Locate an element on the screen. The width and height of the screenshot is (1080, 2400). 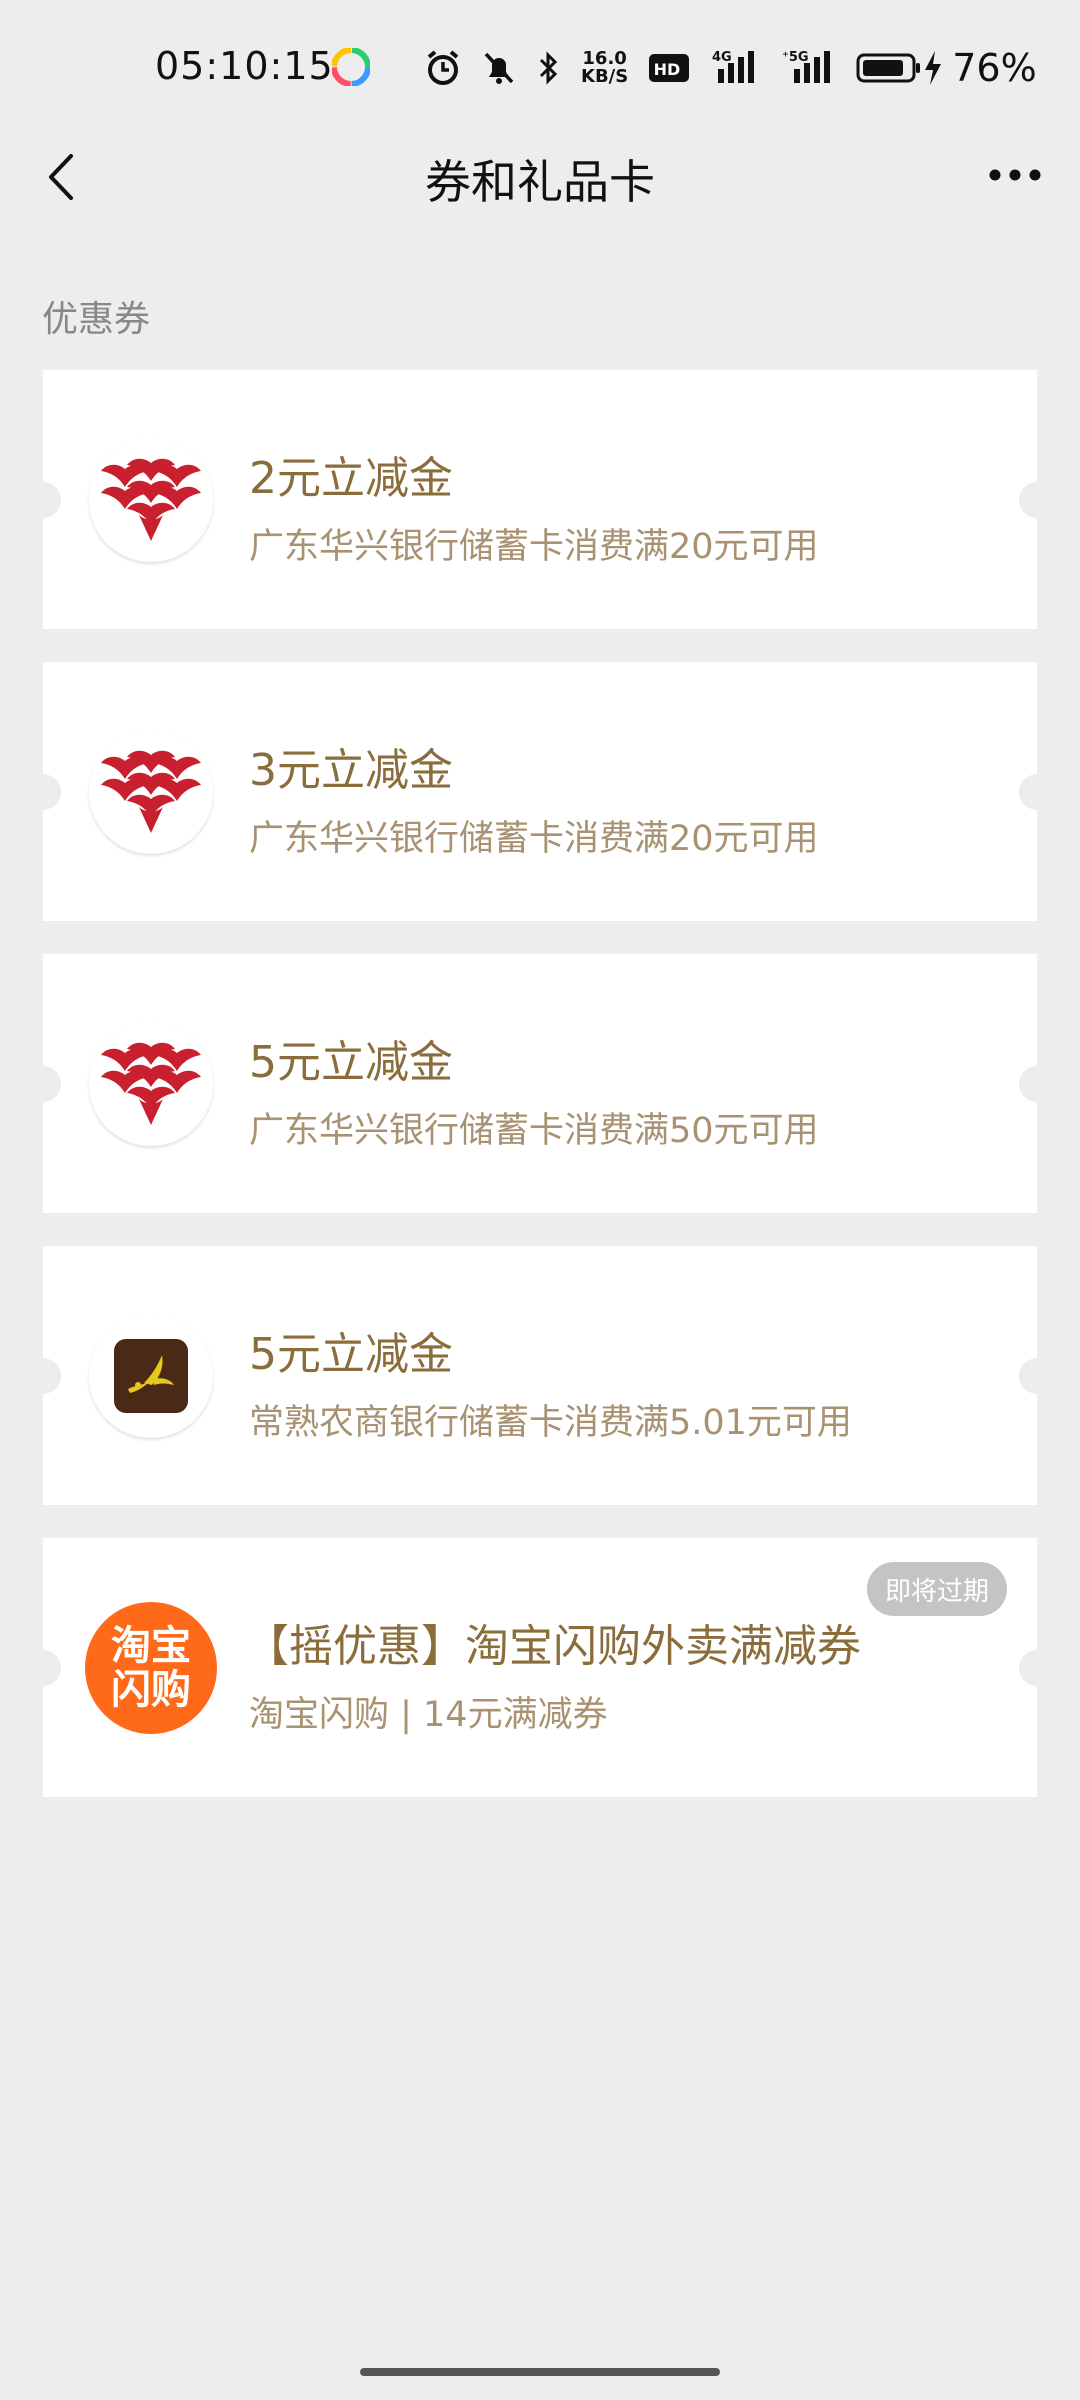
svg-text: 4G is located at coordinates (722, 57).